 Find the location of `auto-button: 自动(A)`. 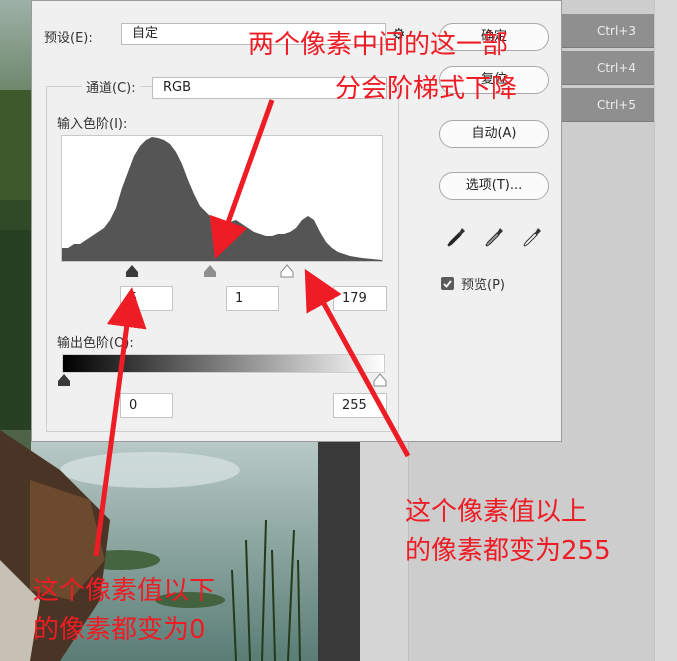

auto-button: 自动(A) is located at coordinates (494, 134).